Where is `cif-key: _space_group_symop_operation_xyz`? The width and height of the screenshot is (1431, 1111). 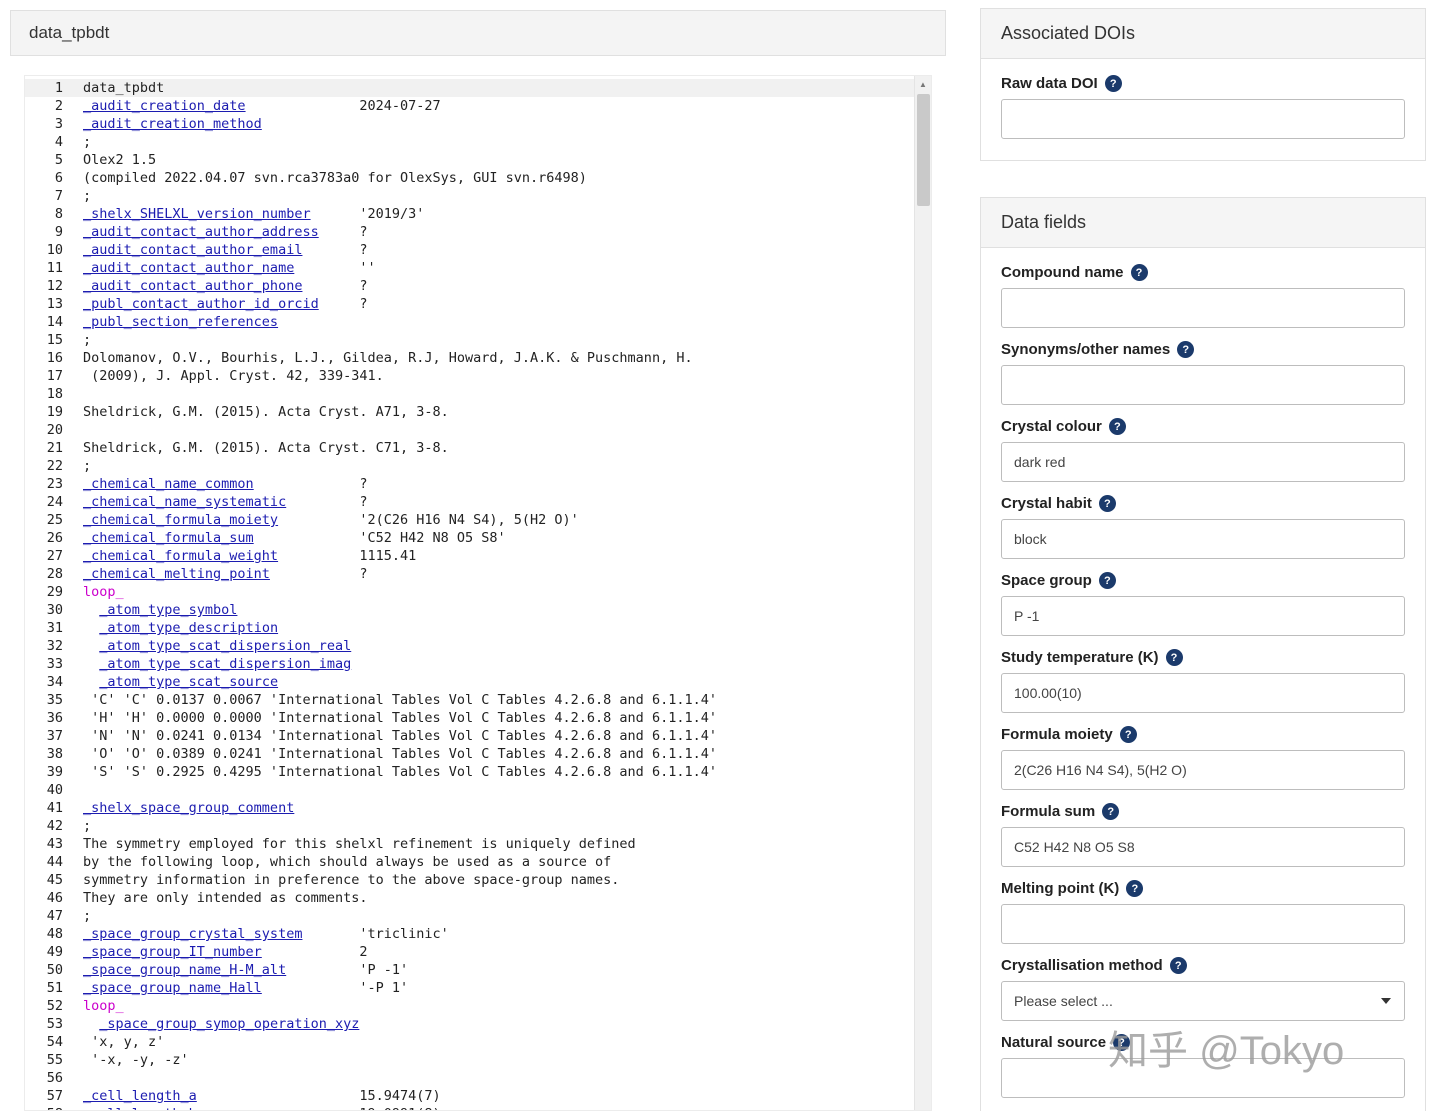
cif-key: _space_group_symop_operation_xyz is located at coordinates (229, 1024).